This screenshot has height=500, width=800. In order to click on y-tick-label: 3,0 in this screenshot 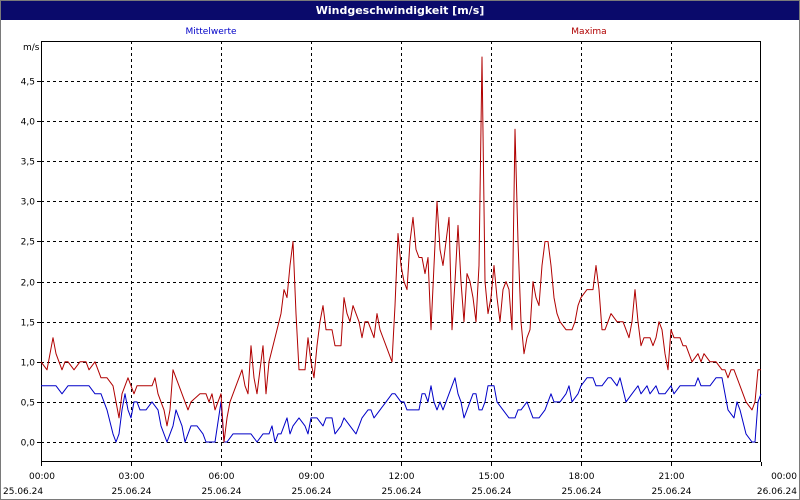, I will do `click(28, 203)`.